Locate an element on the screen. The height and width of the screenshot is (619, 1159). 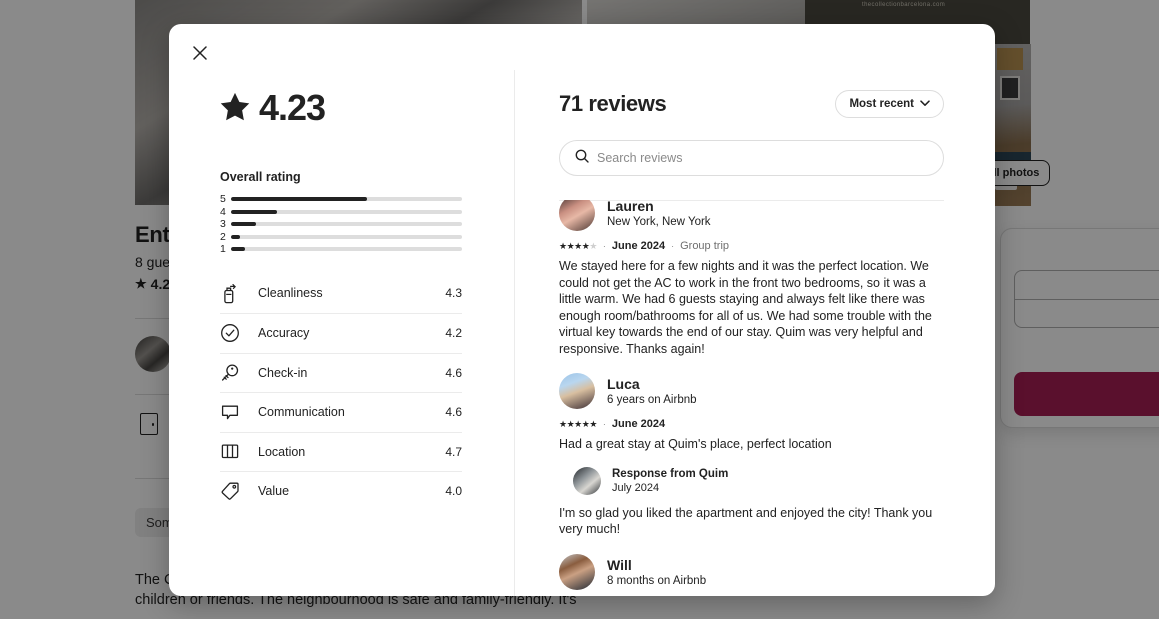
reviews-count: 71 reviews is located at coordinates (613, 103).